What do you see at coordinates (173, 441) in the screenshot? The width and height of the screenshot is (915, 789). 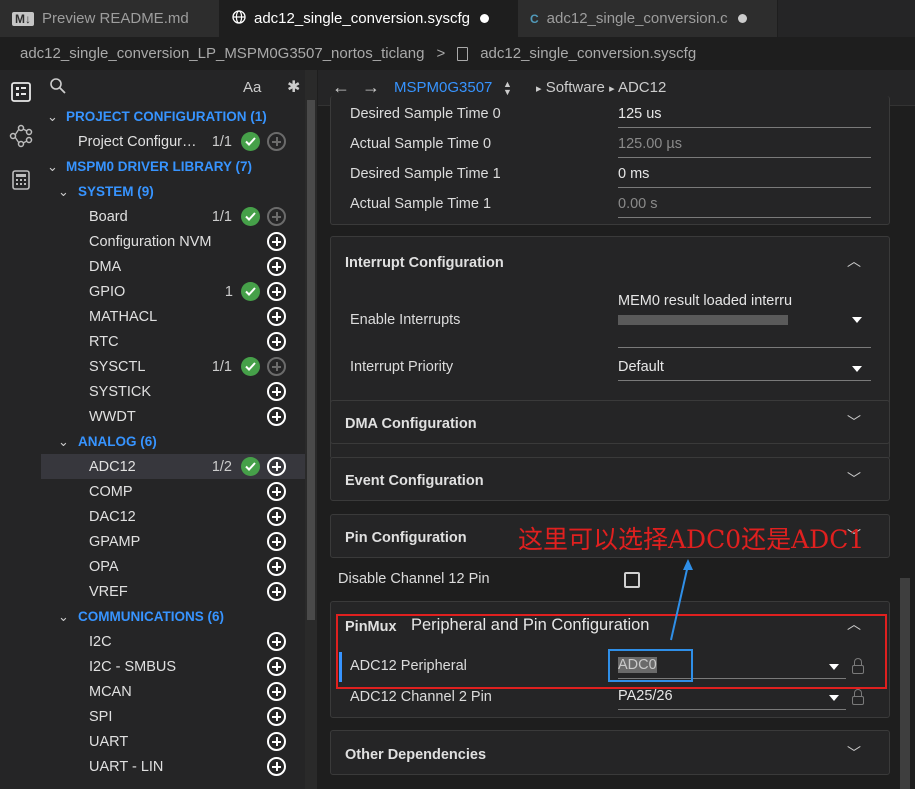 I see `tree-subcategory: ⌄ ANALOG (6)` at bounding box center [173, 441].